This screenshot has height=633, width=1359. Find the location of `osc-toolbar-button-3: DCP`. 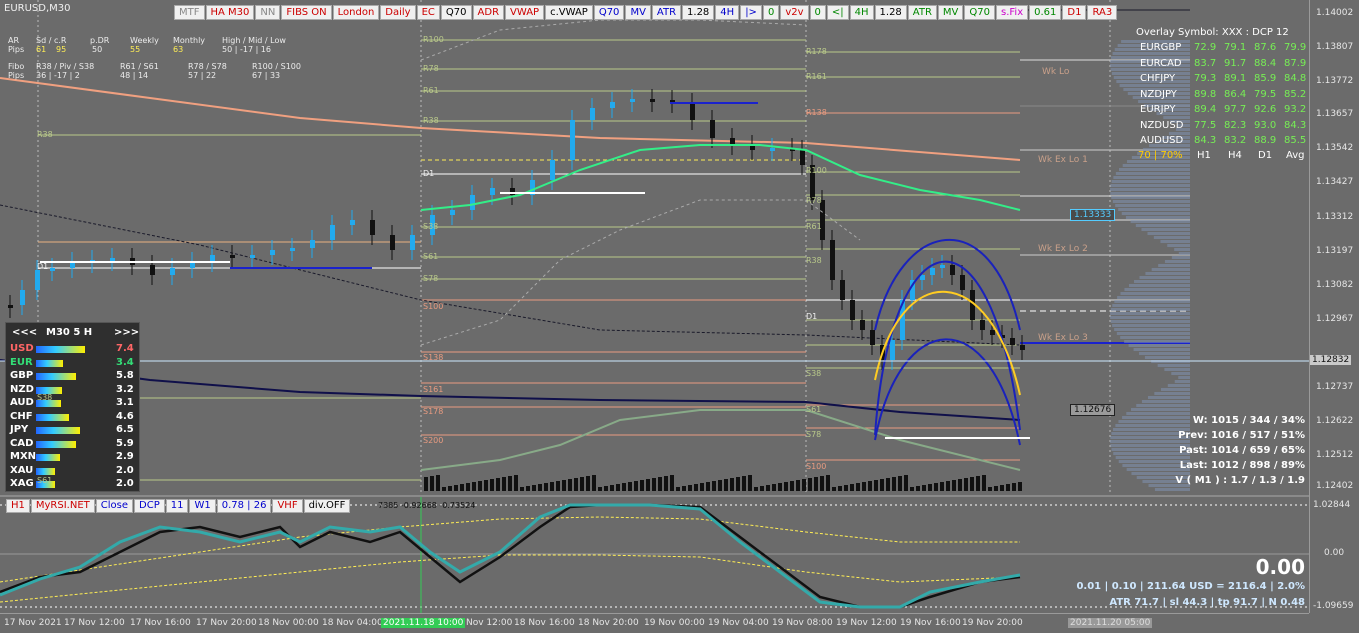

osc-toolbar-button-3: DCP is located at coordinates (149, 506).